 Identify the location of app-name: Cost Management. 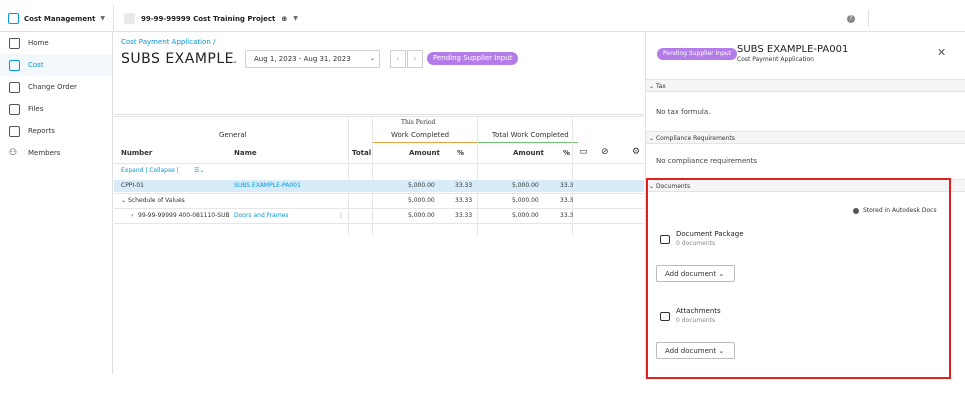
(60, 18).